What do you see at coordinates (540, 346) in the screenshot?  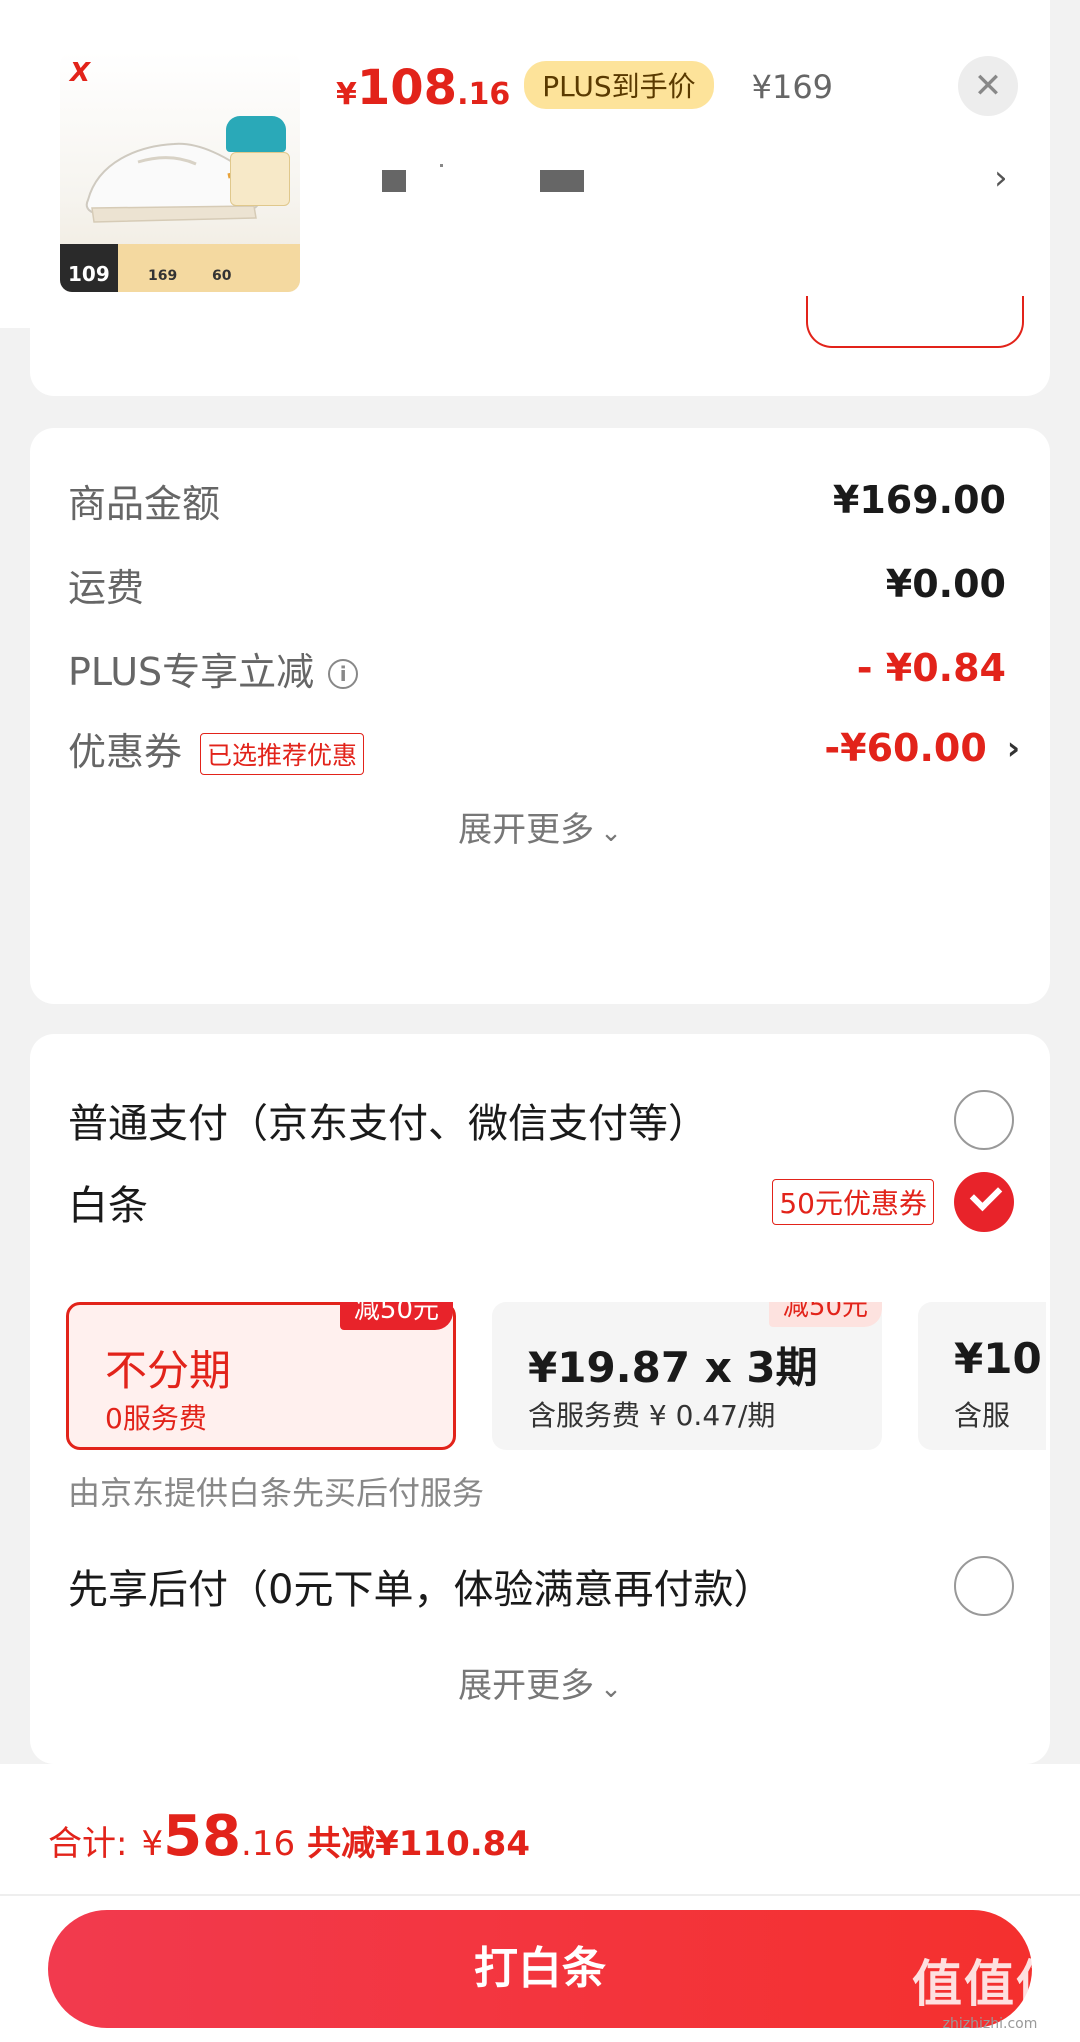 I see `partial-card` at bounding box center [540, 346].